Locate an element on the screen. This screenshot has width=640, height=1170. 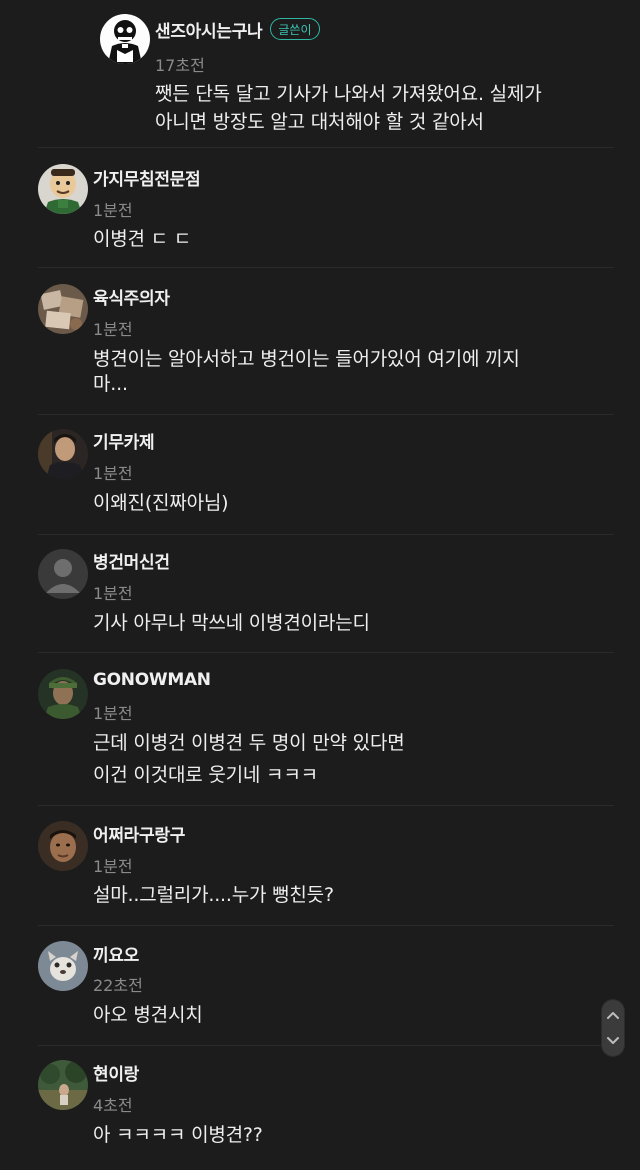
chevron-down-icon is located at coordinates (613, 1041).